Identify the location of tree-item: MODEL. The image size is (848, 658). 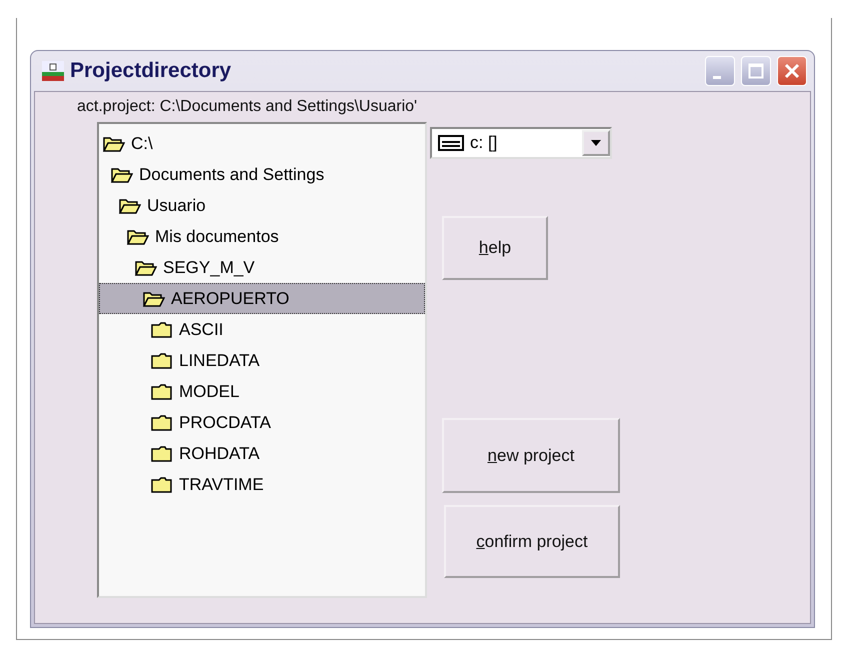
(262, 391).